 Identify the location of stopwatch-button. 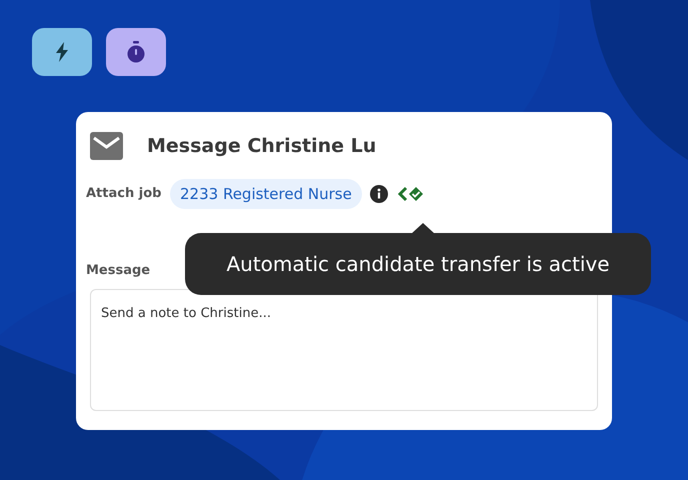
(136, 52).